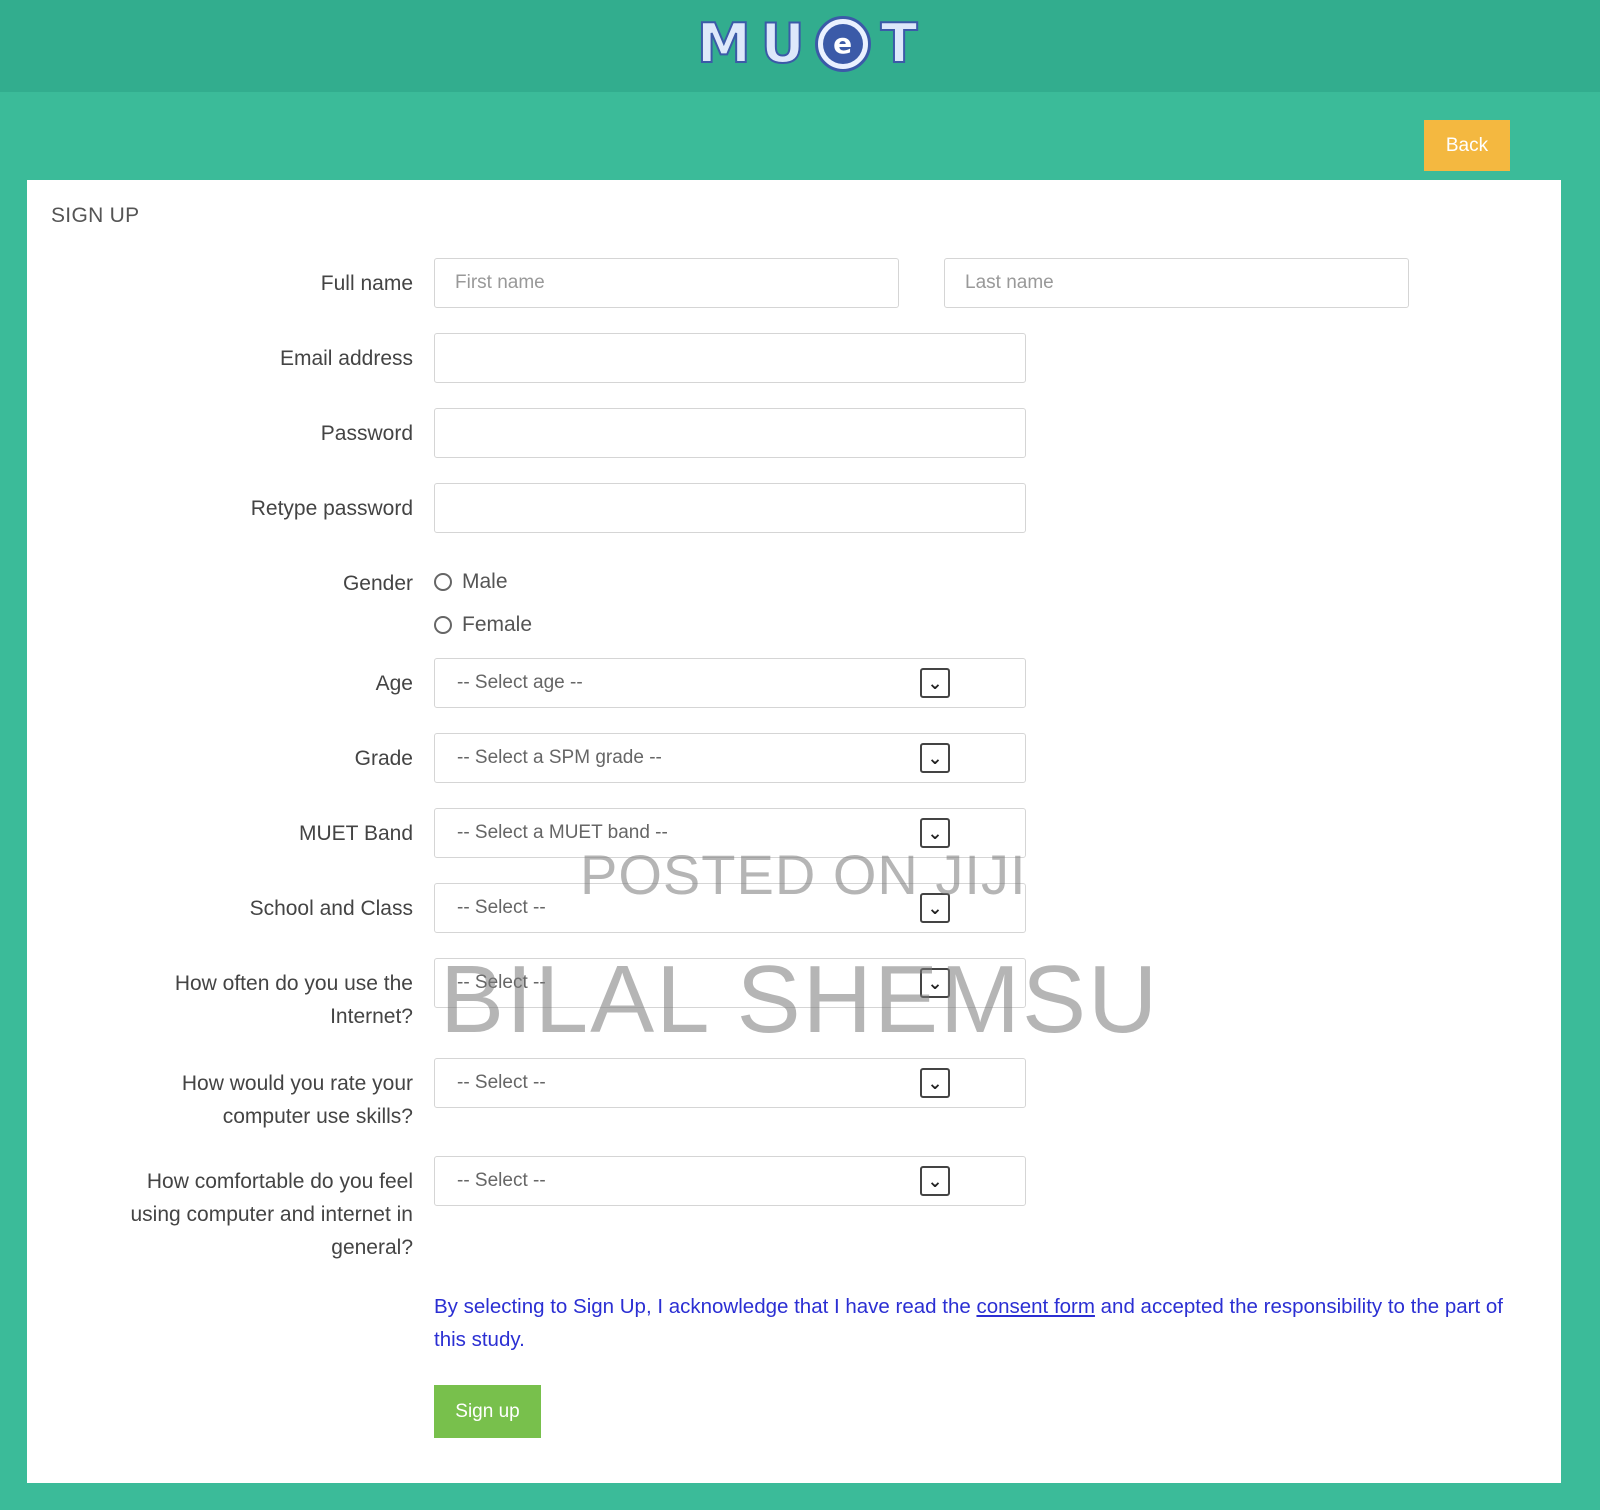 This screenshot has width=1600, height=1510. What do you see at coordinates (730, 508) in the screenshot?
I see `retype-password-input` at bounding box center [730, 508].